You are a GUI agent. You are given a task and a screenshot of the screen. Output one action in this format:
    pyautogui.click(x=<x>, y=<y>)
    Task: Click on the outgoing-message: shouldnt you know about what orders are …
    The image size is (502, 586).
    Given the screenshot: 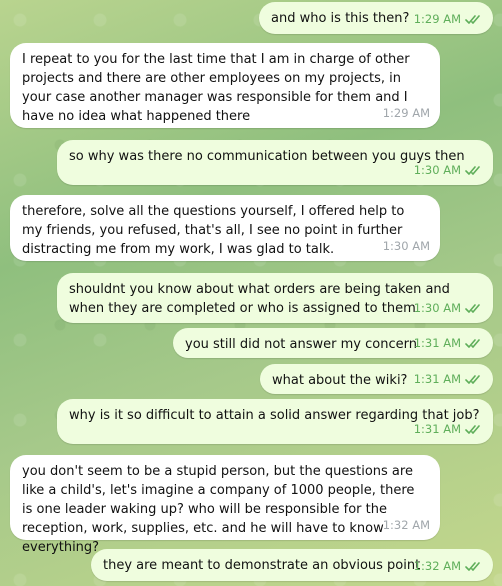 What is the action you would take?
    pyautogui.click(x=275, y=298)
    